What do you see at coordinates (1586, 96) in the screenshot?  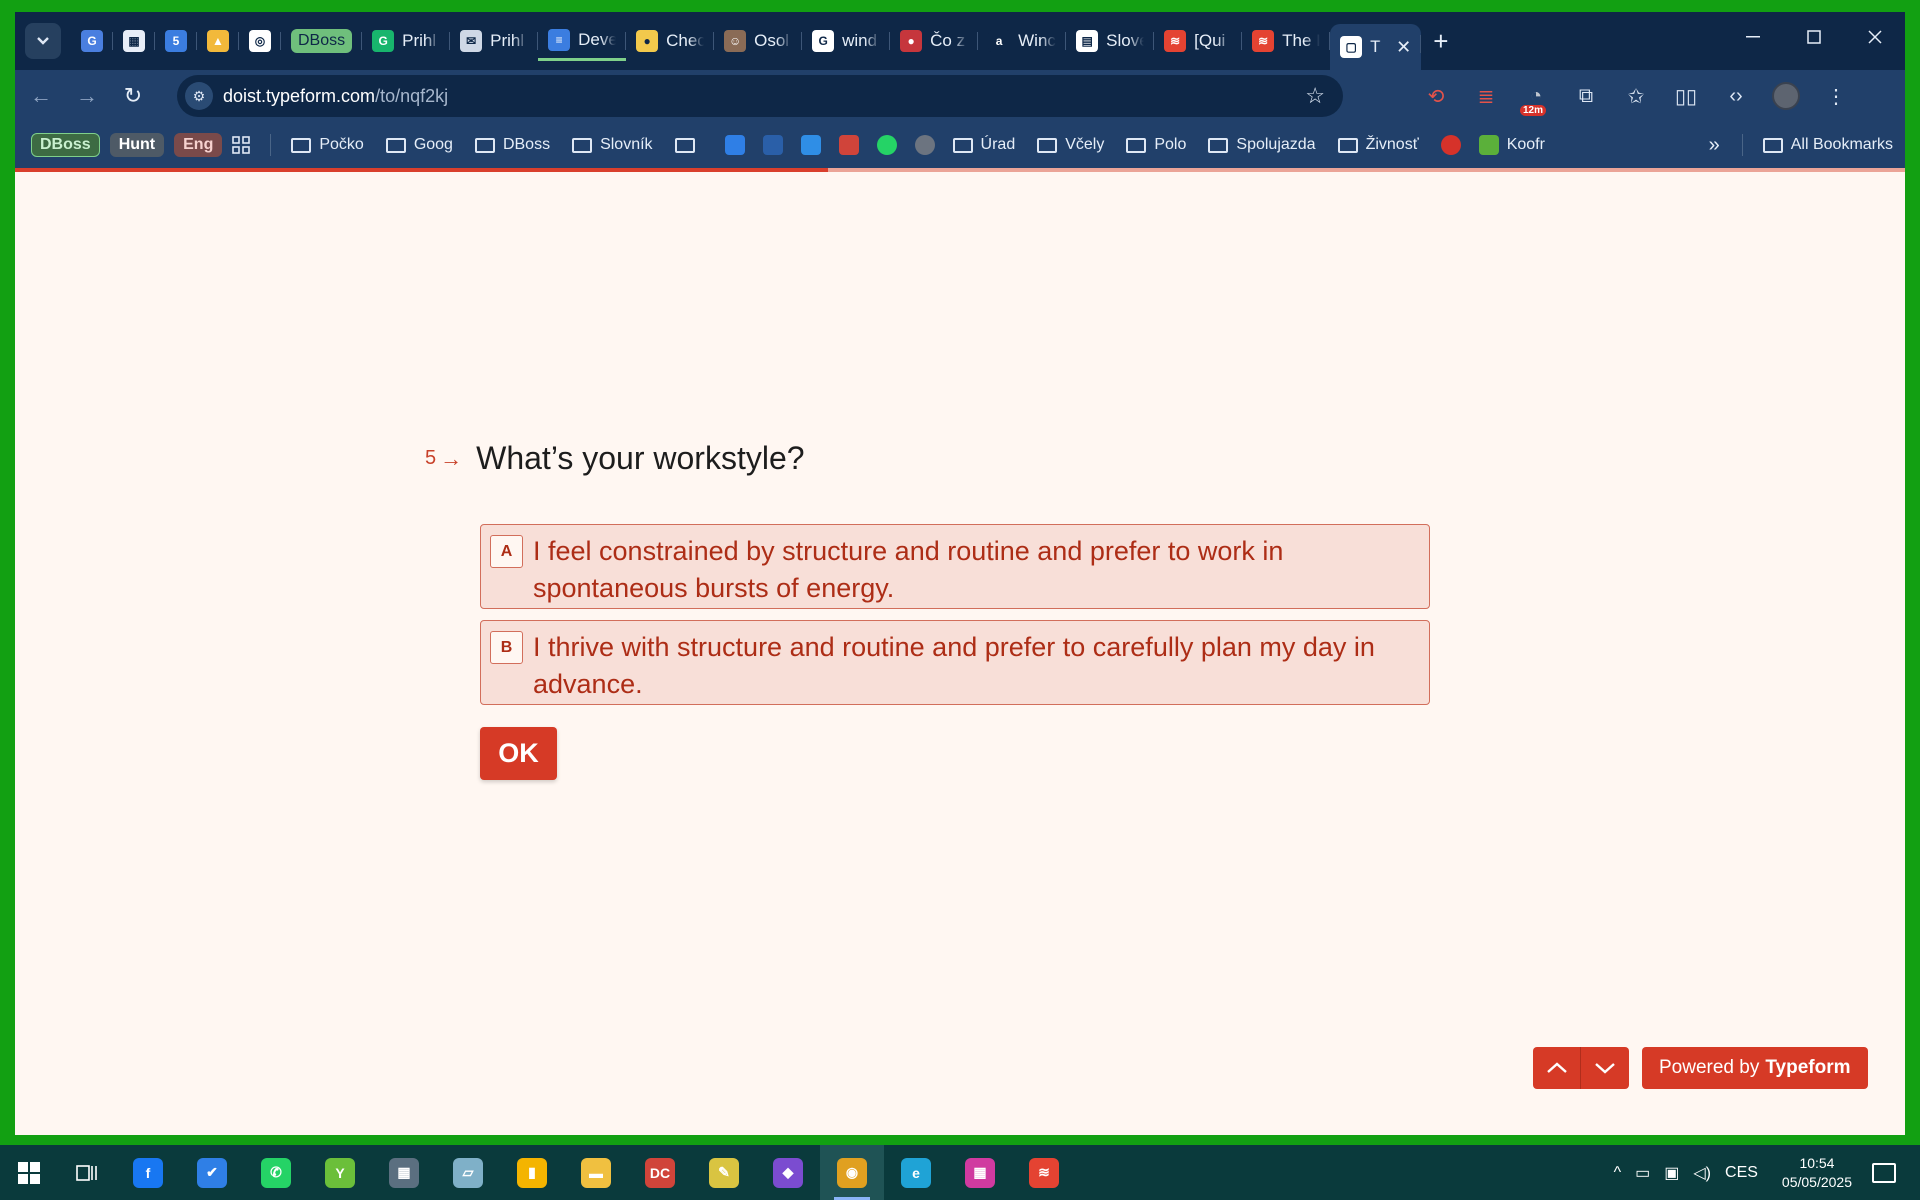 I see `extensions-puzzle-icon: ⧉` at bounding box center [1586, 96].